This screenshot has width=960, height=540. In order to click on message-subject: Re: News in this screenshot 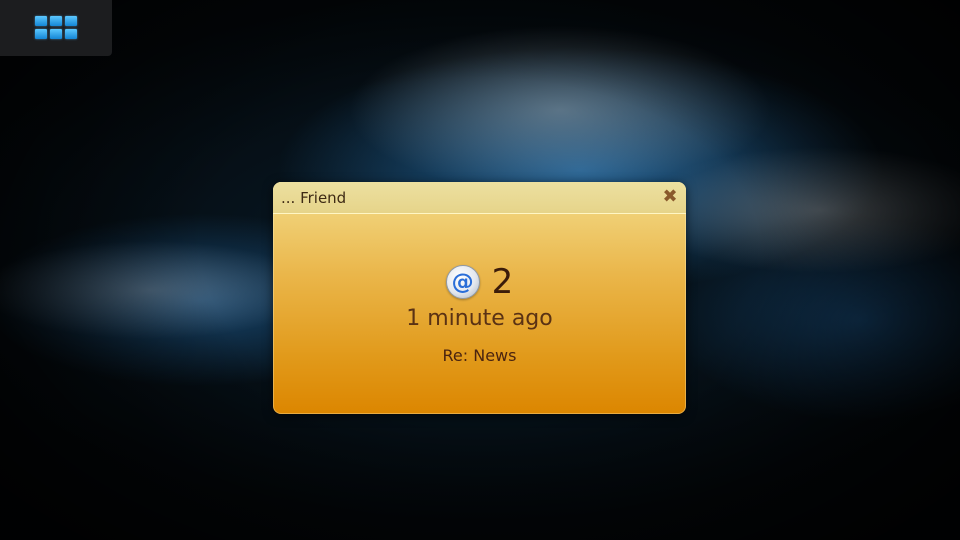, I will do `click(479, 355)`.